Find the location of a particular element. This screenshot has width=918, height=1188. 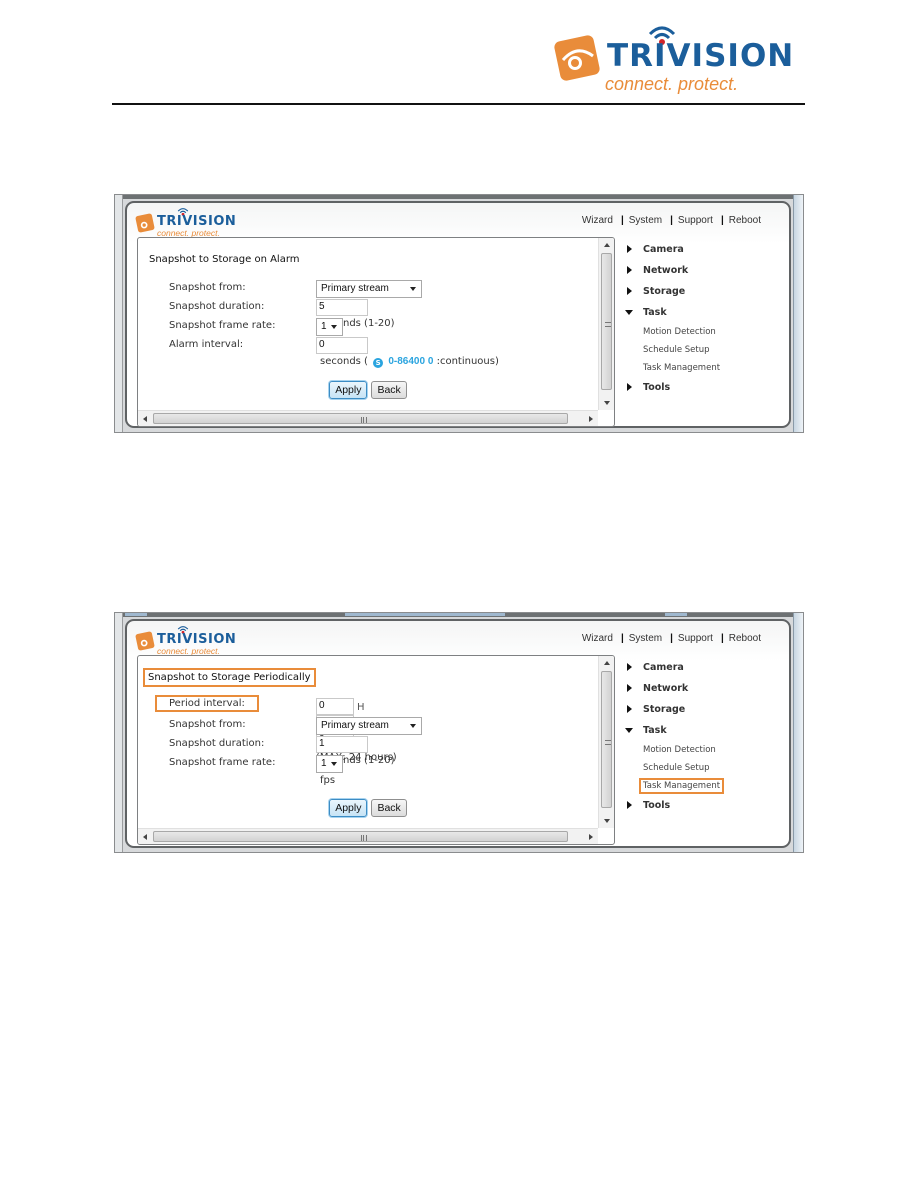

skype-icon: S is located at coordinates (378, 363).